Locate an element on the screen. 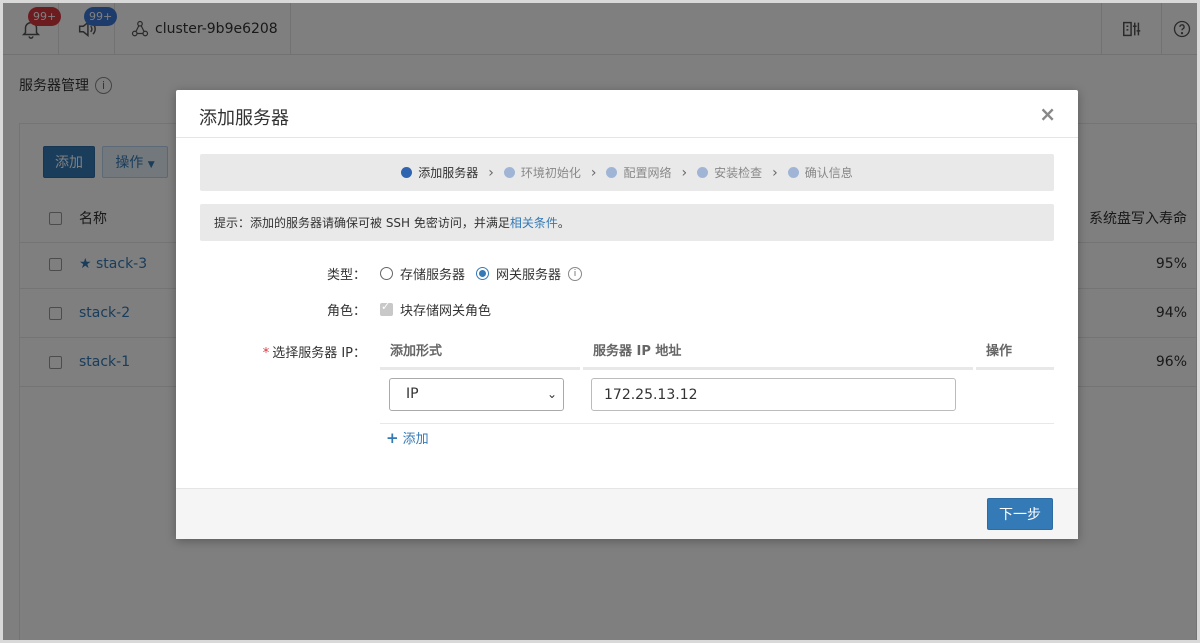 This screenshot has width=1200, height=643. gateway-option-label: 网关服务器 is located at coordinates (529, 275).